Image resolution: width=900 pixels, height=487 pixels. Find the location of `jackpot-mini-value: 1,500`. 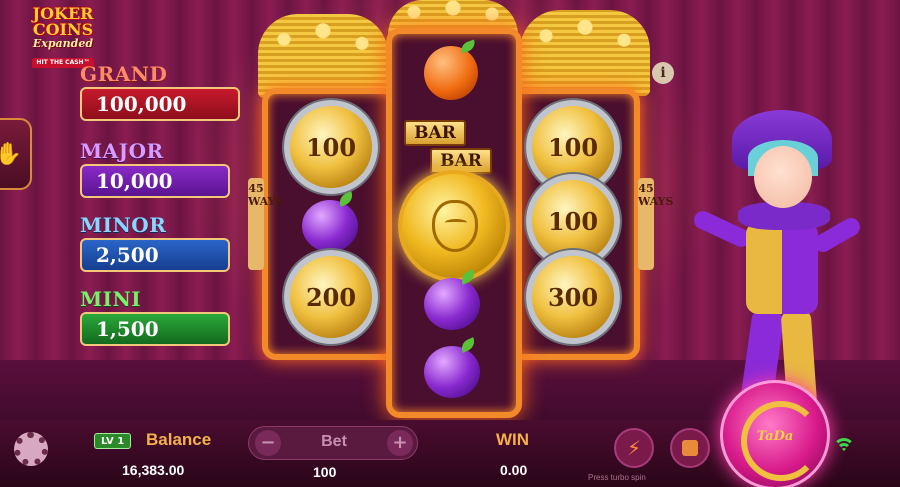

jackpot-mini-value: 1,500 is located at coordinates (155, 329).